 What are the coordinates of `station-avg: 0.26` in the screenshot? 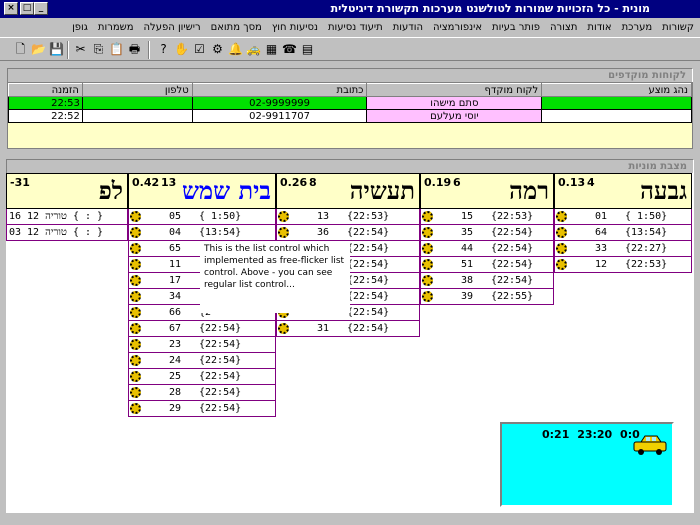 It's located at (294, 182).